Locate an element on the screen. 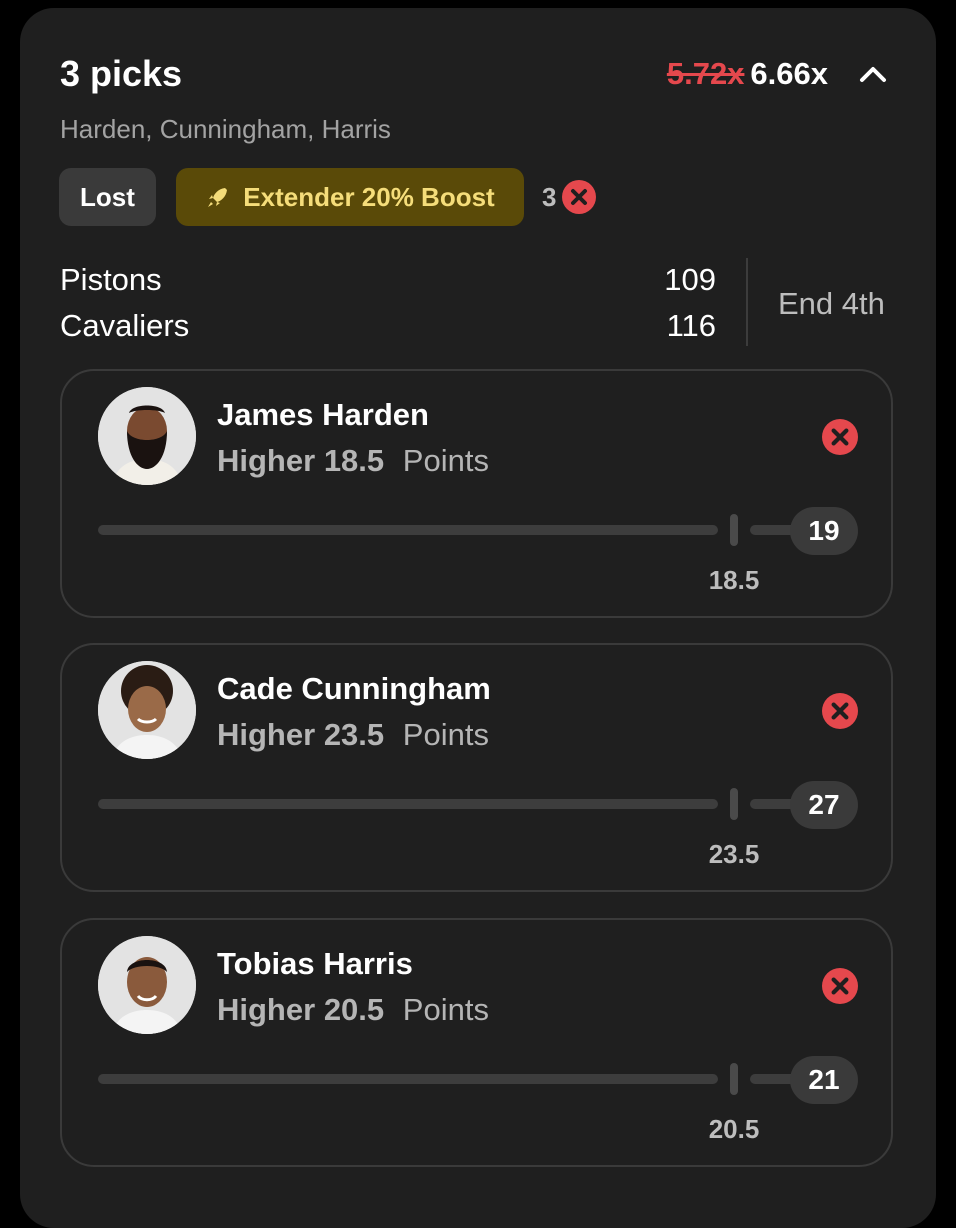 This screenshot has height=1228, width=956. actual-value: 19 is located at coordinates (824, 531).